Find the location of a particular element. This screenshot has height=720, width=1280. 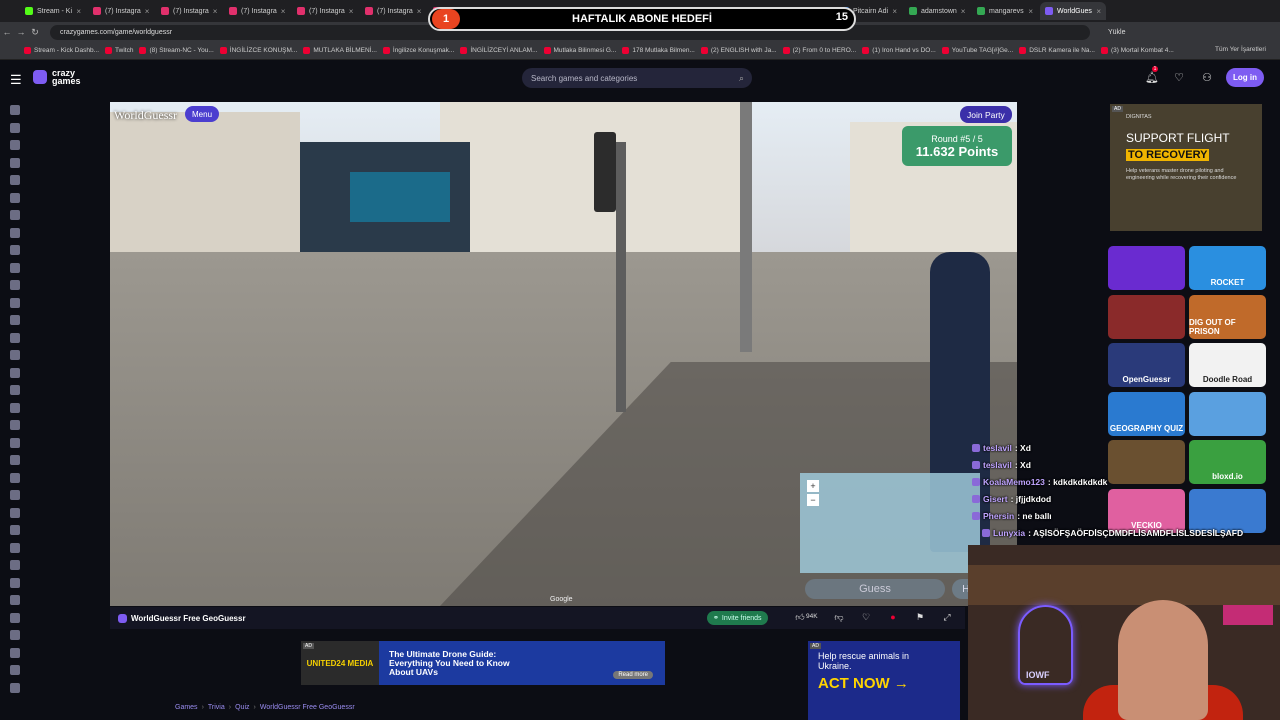

zoom-out-button: − is located at coordinates (813, 500).